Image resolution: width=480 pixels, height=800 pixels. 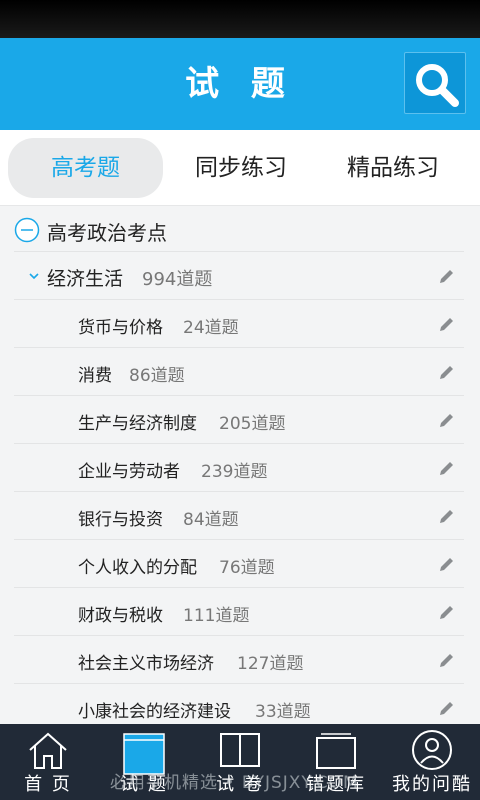 I want to click on nav-home: 首 页, so click(x=48, y=762).